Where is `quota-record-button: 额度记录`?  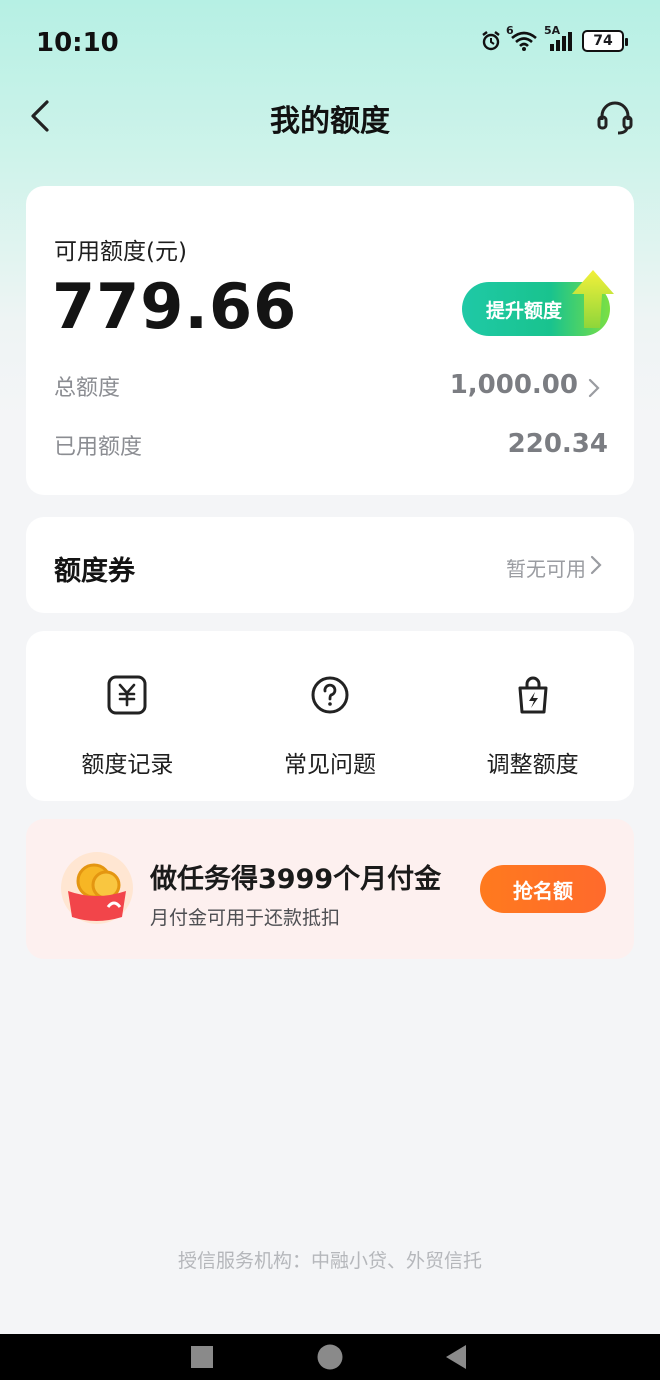 quota-record-button: 额度记录 is located at coordinates (127, 716).